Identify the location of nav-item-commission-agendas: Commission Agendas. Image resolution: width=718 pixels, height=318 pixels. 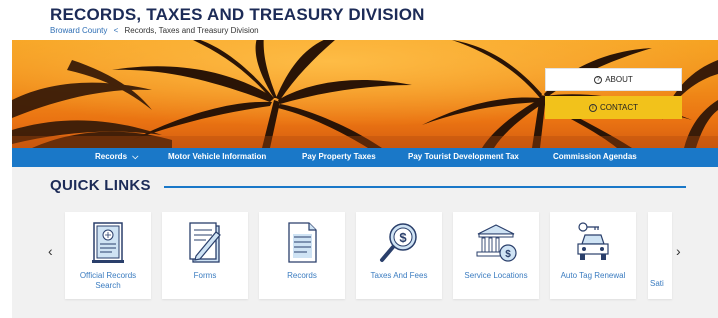
(595, 156).